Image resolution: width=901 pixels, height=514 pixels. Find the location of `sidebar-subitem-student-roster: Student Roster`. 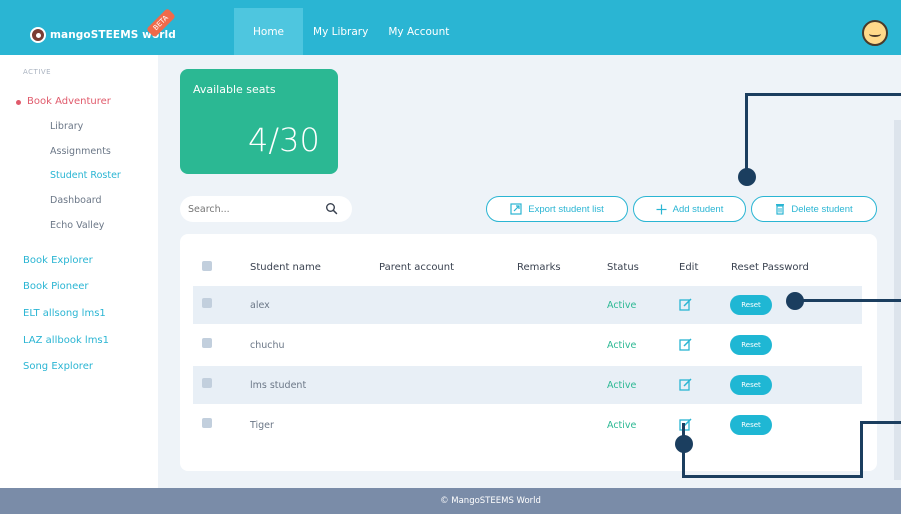

sidebar-subitem-student-roster: Student Roster is located at coordinates (85, 175).